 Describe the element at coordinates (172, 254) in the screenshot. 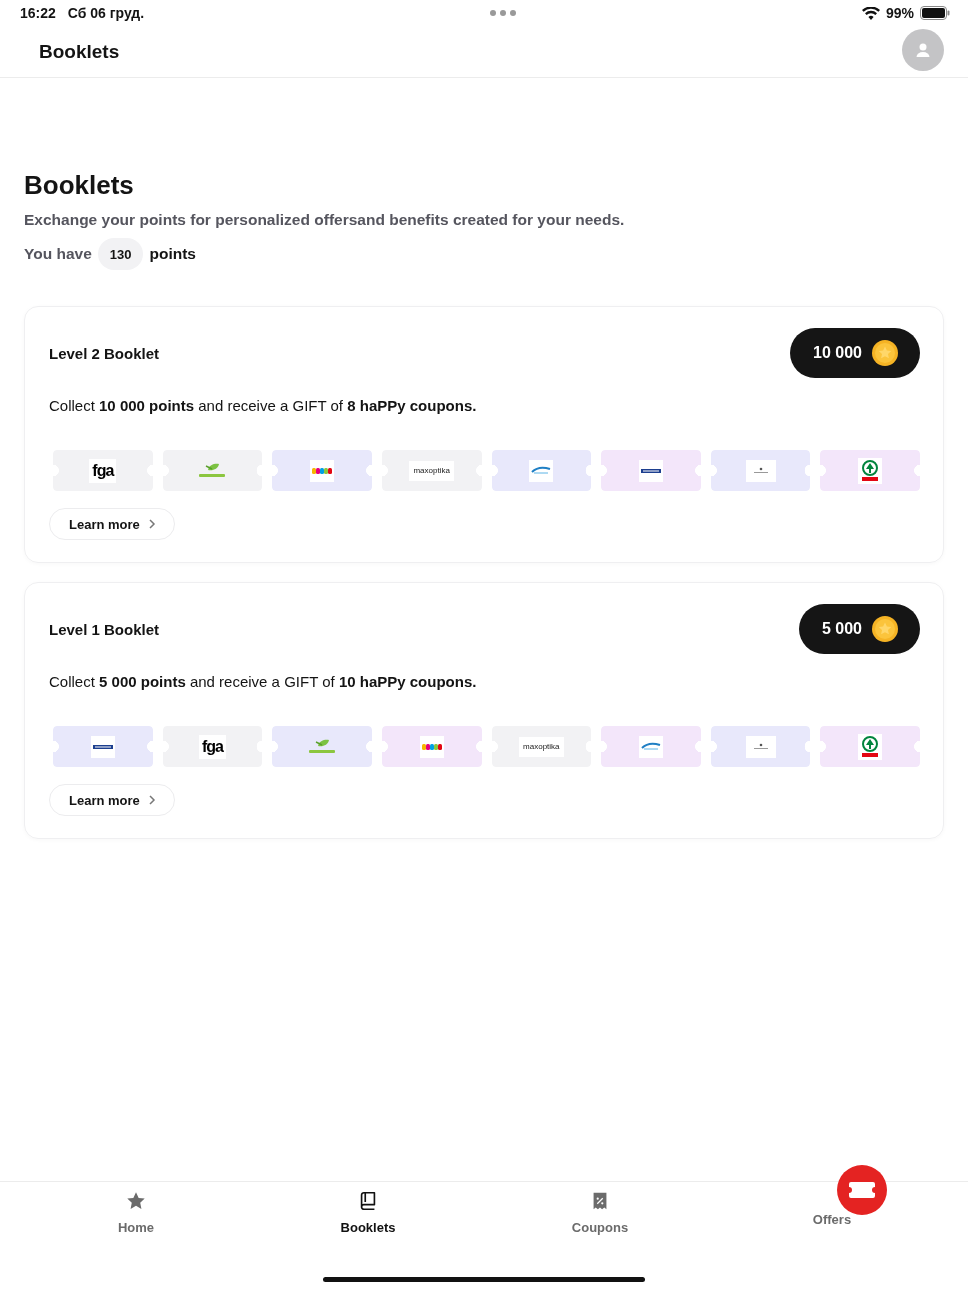

I see `points-unit: points` at that location.